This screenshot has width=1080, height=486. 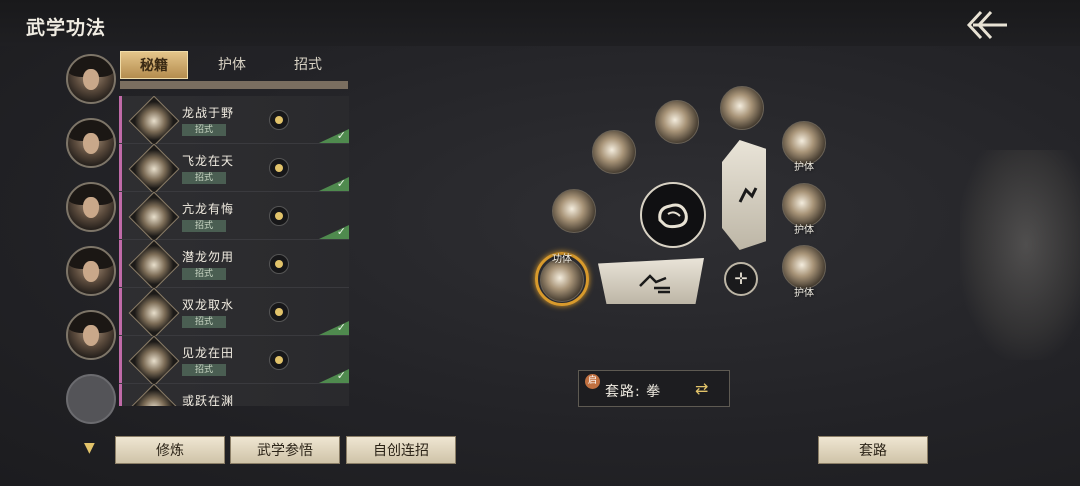 I want to click on tab-underline, so click(x=234, y=85).